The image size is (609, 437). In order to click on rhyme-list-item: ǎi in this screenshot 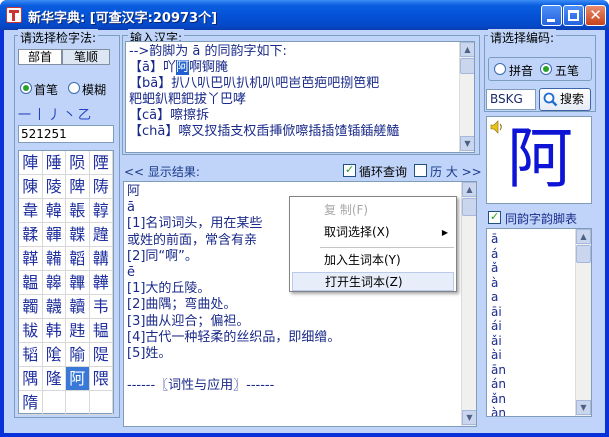, I will do `click(530, 341)`.